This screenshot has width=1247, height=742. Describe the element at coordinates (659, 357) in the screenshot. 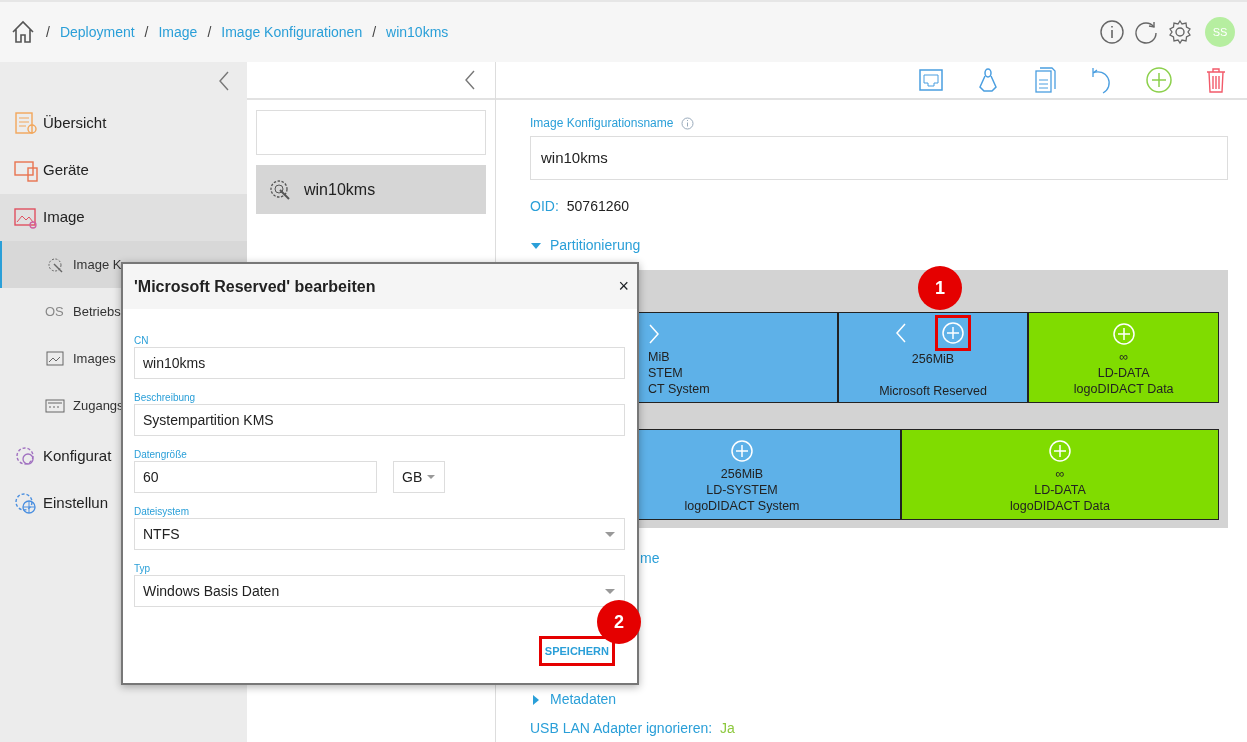

I see `partition-size: MiB` at that location.